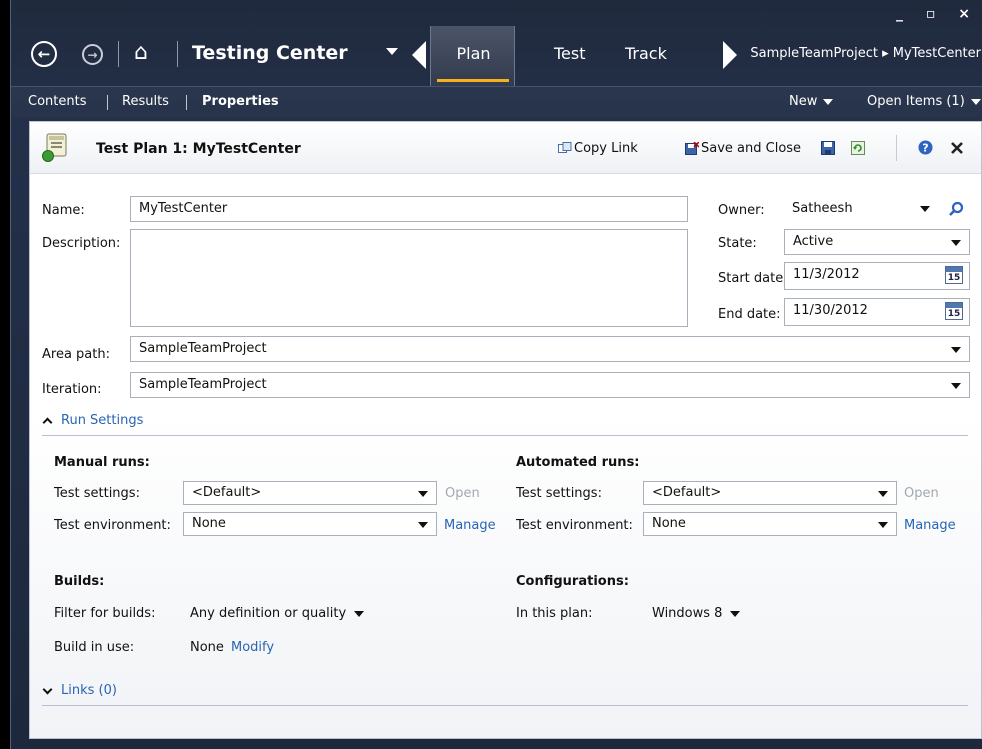  Describe the element at coordinates (830, 310) in the screenshot. I see `end-date-value: 11/30/2012` at that location.